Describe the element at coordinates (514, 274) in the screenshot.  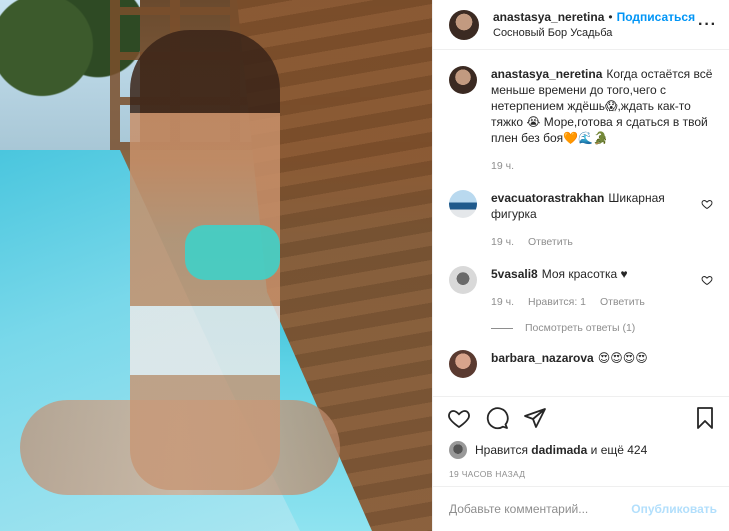
I see `comment-username: 5vasali8` at that location.